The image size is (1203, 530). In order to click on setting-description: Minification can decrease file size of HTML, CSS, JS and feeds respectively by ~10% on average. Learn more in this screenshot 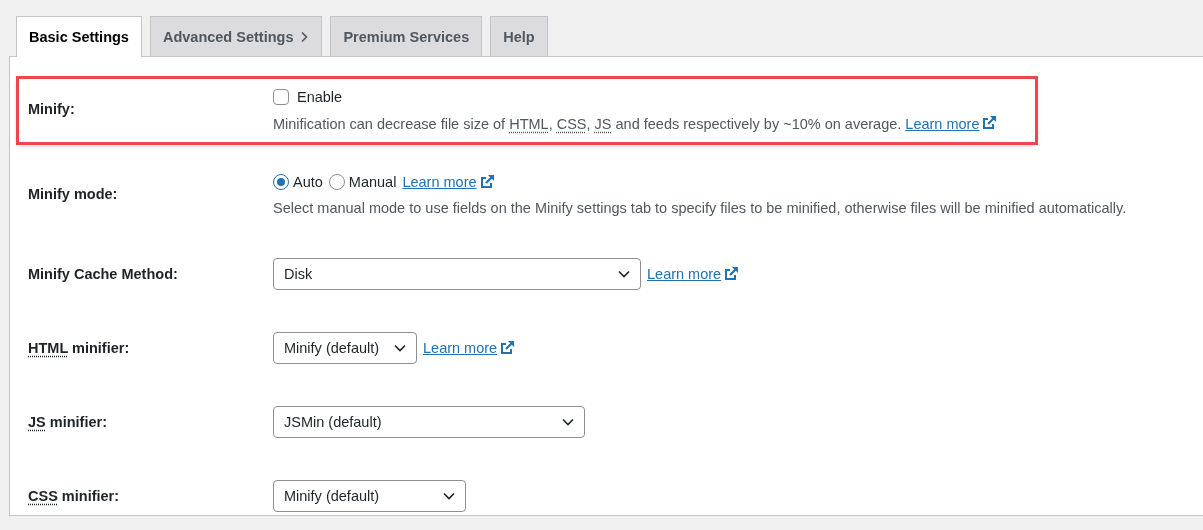, I will do `click(654, 123)`.